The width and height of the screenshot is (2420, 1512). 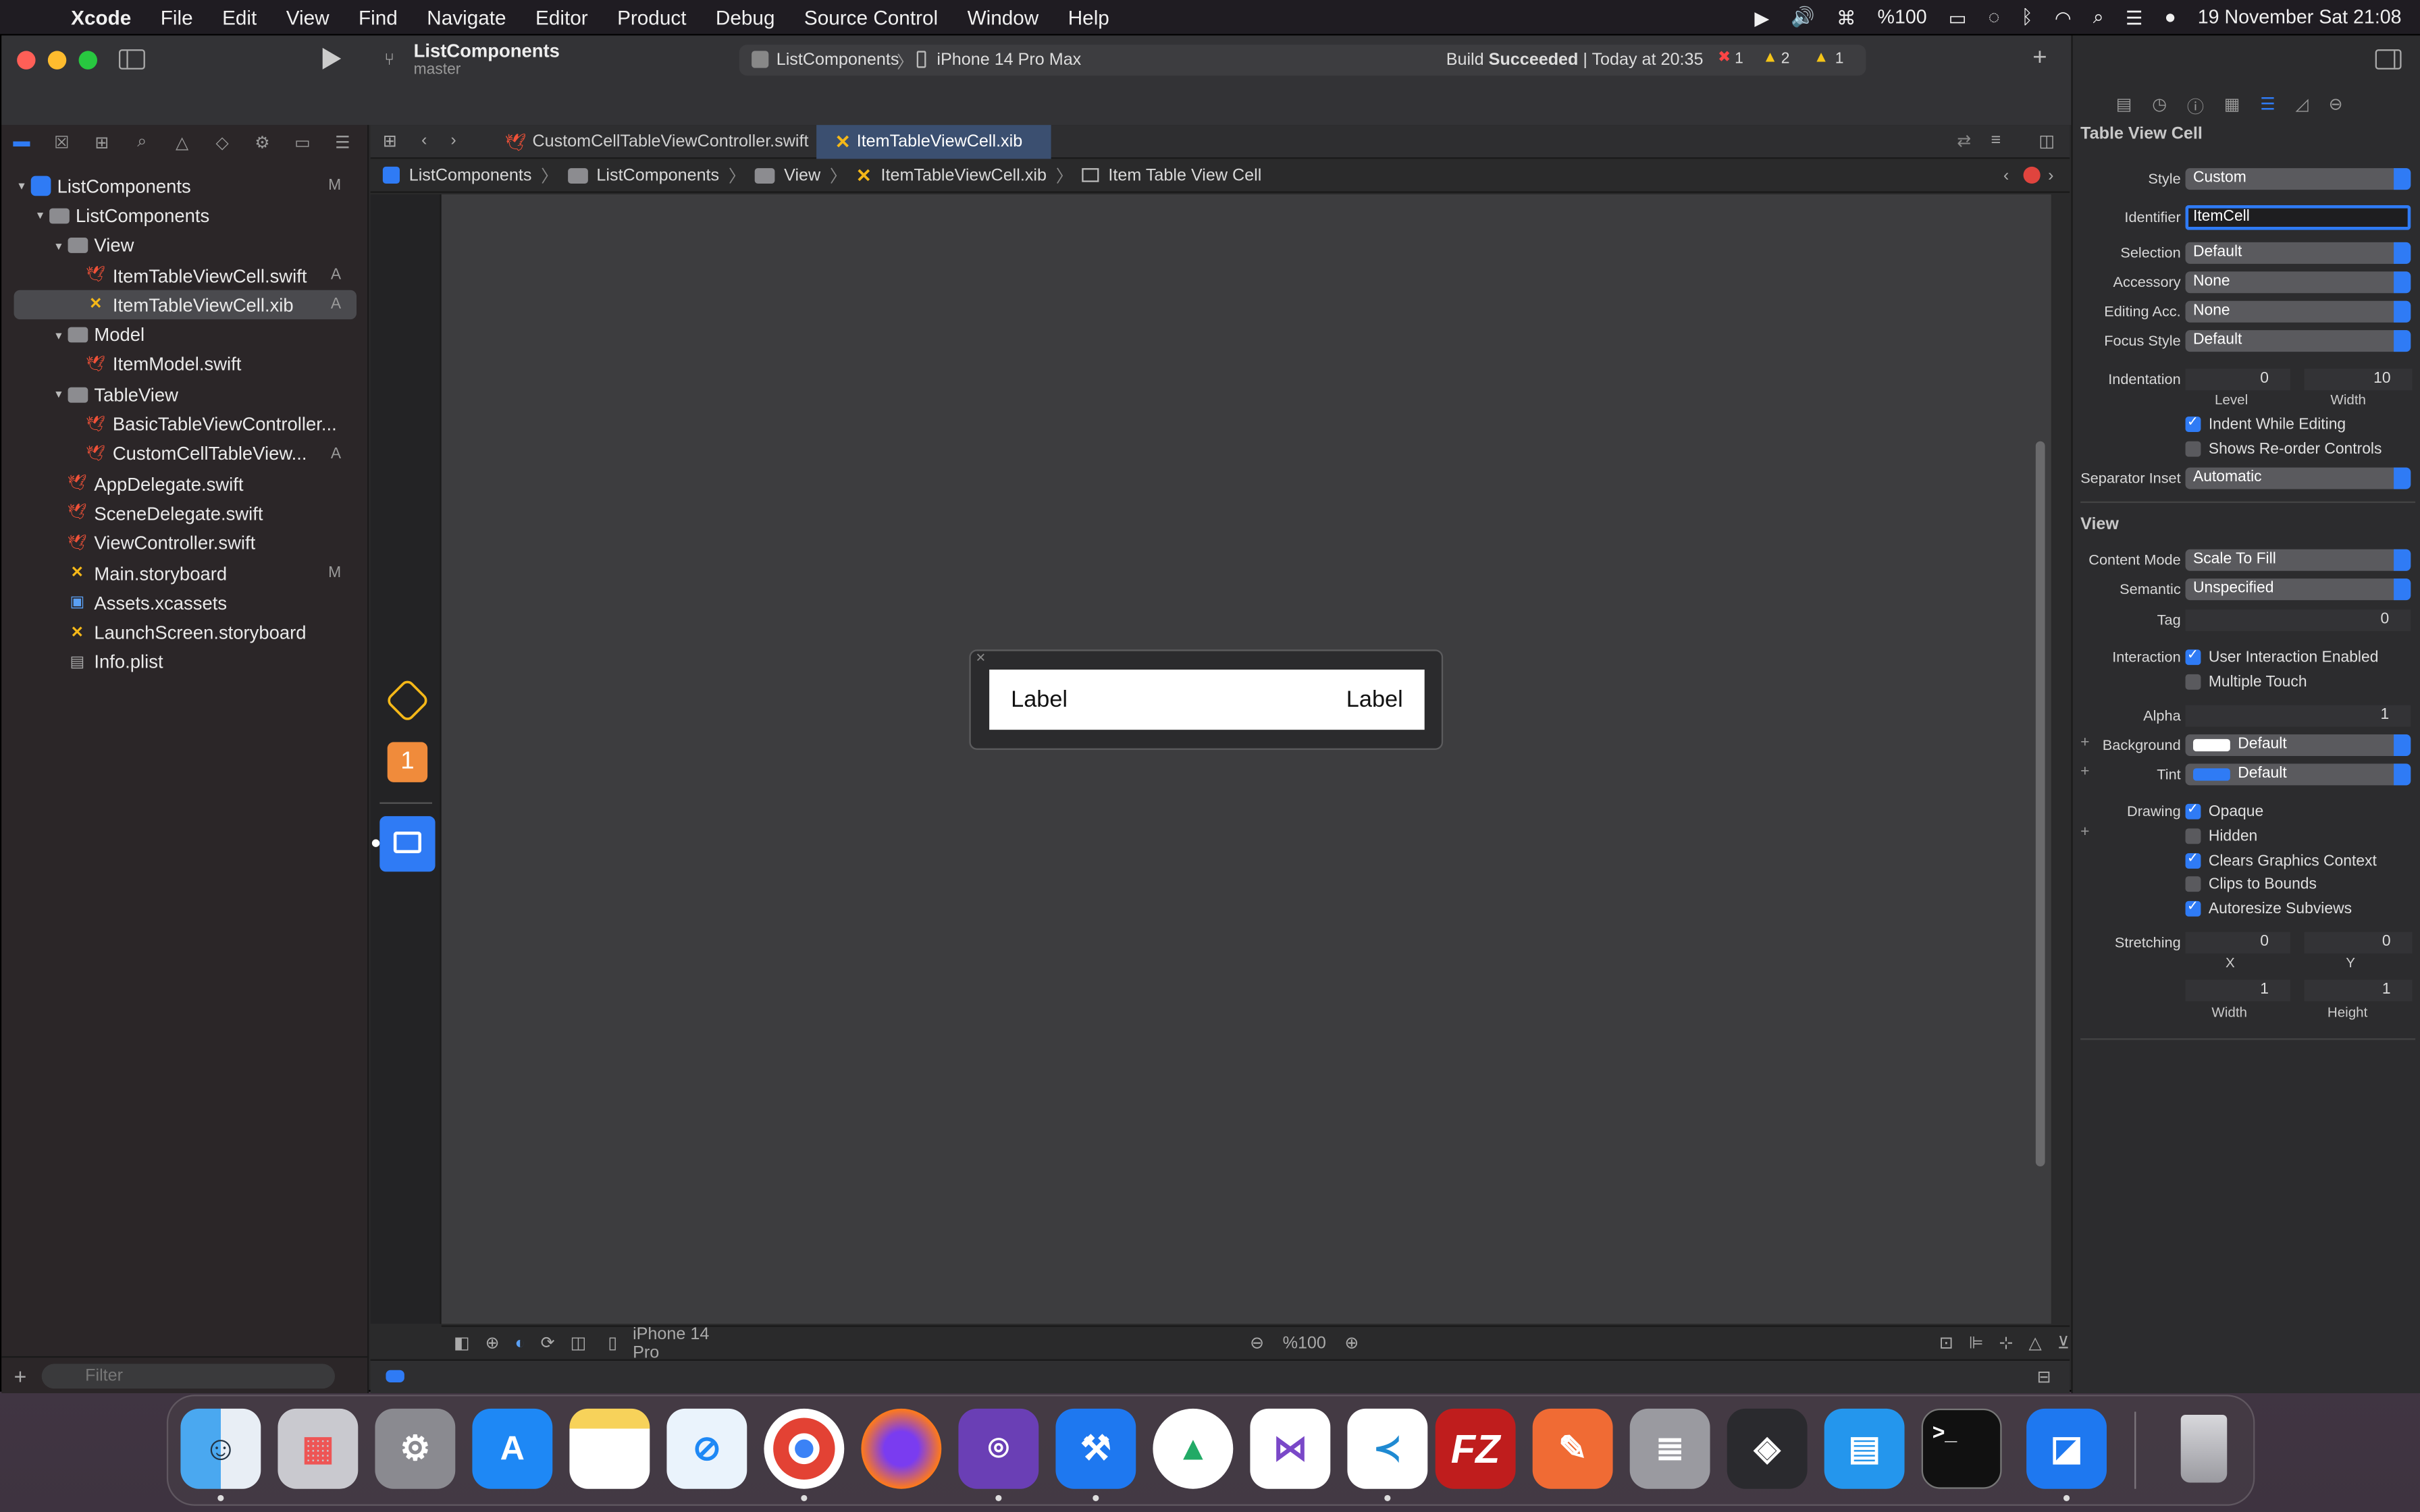 I want to click on postman-icon: ✎, so click(x=1572, y=1448).